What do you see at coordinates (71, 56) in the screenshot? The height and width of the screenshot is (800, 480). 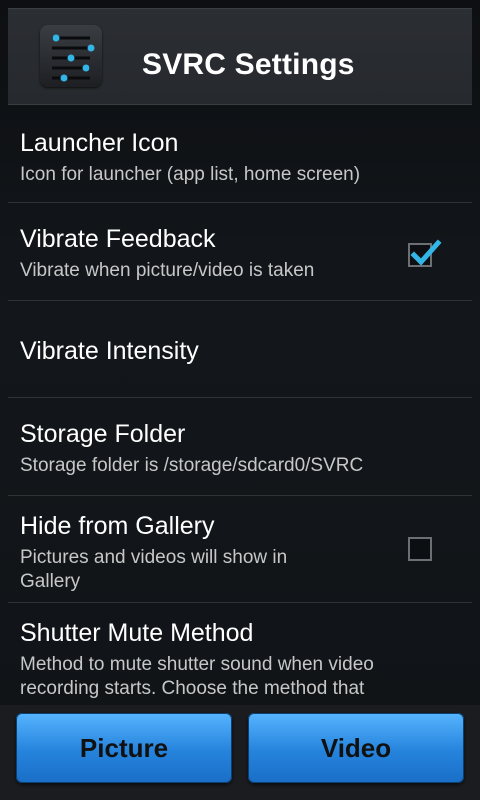 I see `sliders-icon` at bounding box center [71, 56].